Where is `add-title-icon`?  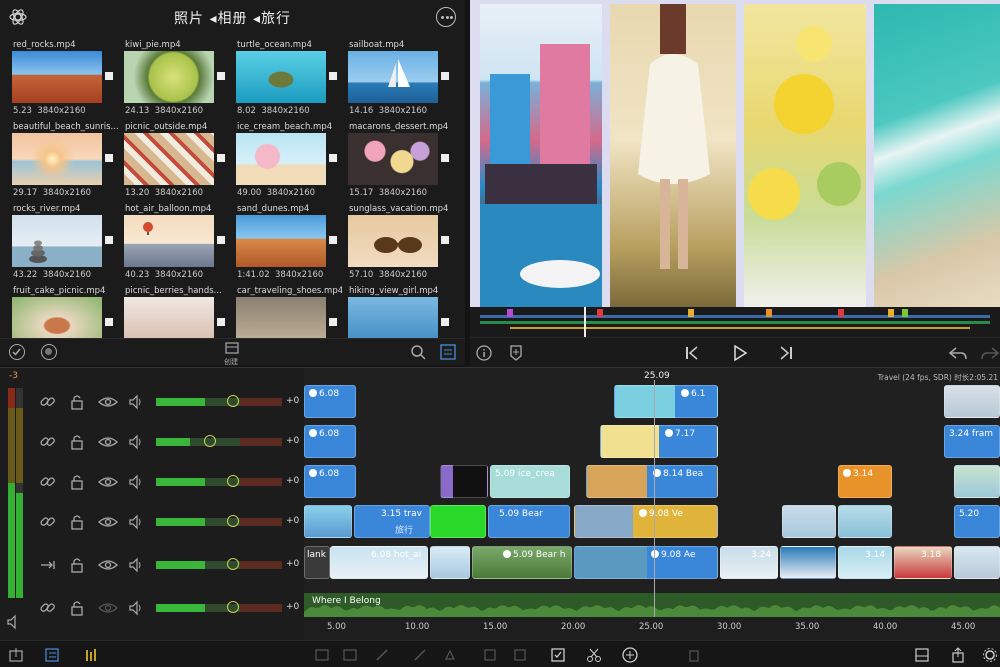 add-title-icon is located at coordinates (322, 655).